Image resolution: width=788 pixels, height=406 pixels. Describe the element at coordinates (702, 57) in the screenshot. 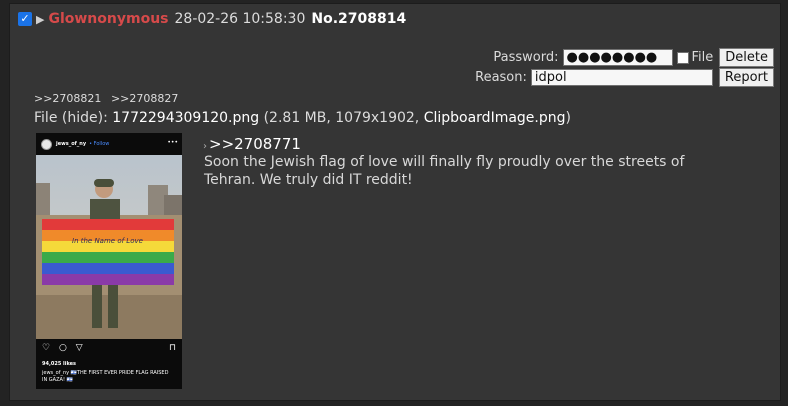

I see `file-only-label: File` at that location.